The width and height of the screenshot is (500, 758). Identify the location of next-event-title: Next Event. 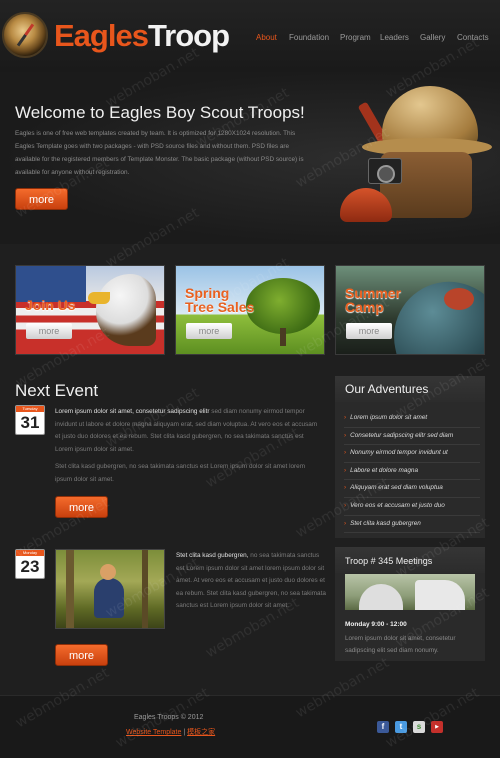
(57, 390).